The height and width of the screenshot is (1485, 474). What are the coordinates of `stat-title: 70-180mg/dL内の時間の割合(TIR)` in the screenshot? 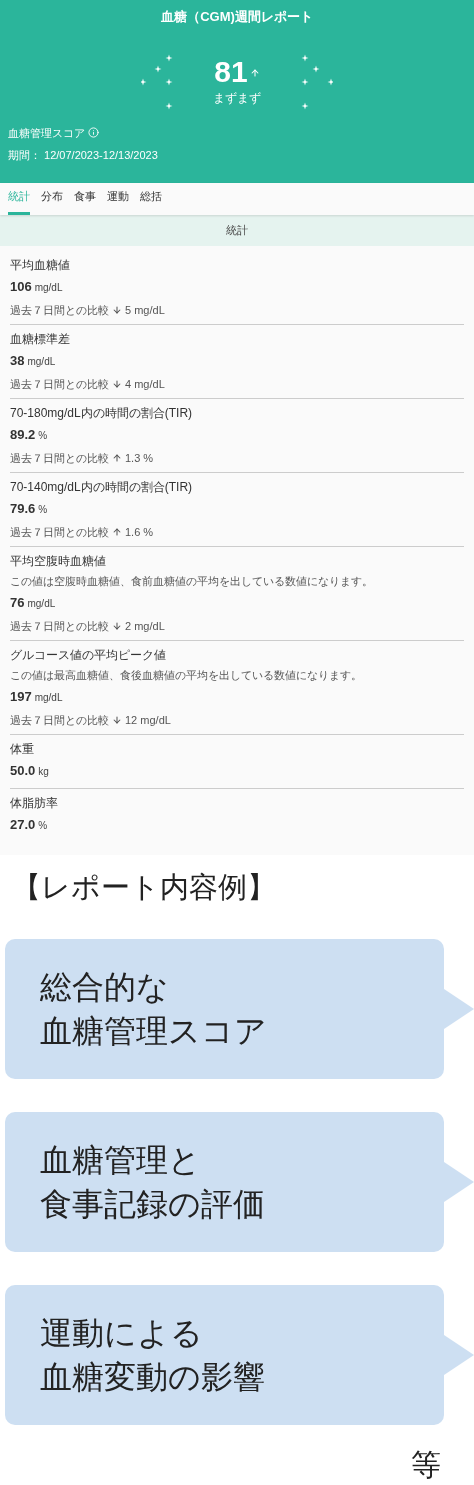 It's located at (102, 412).